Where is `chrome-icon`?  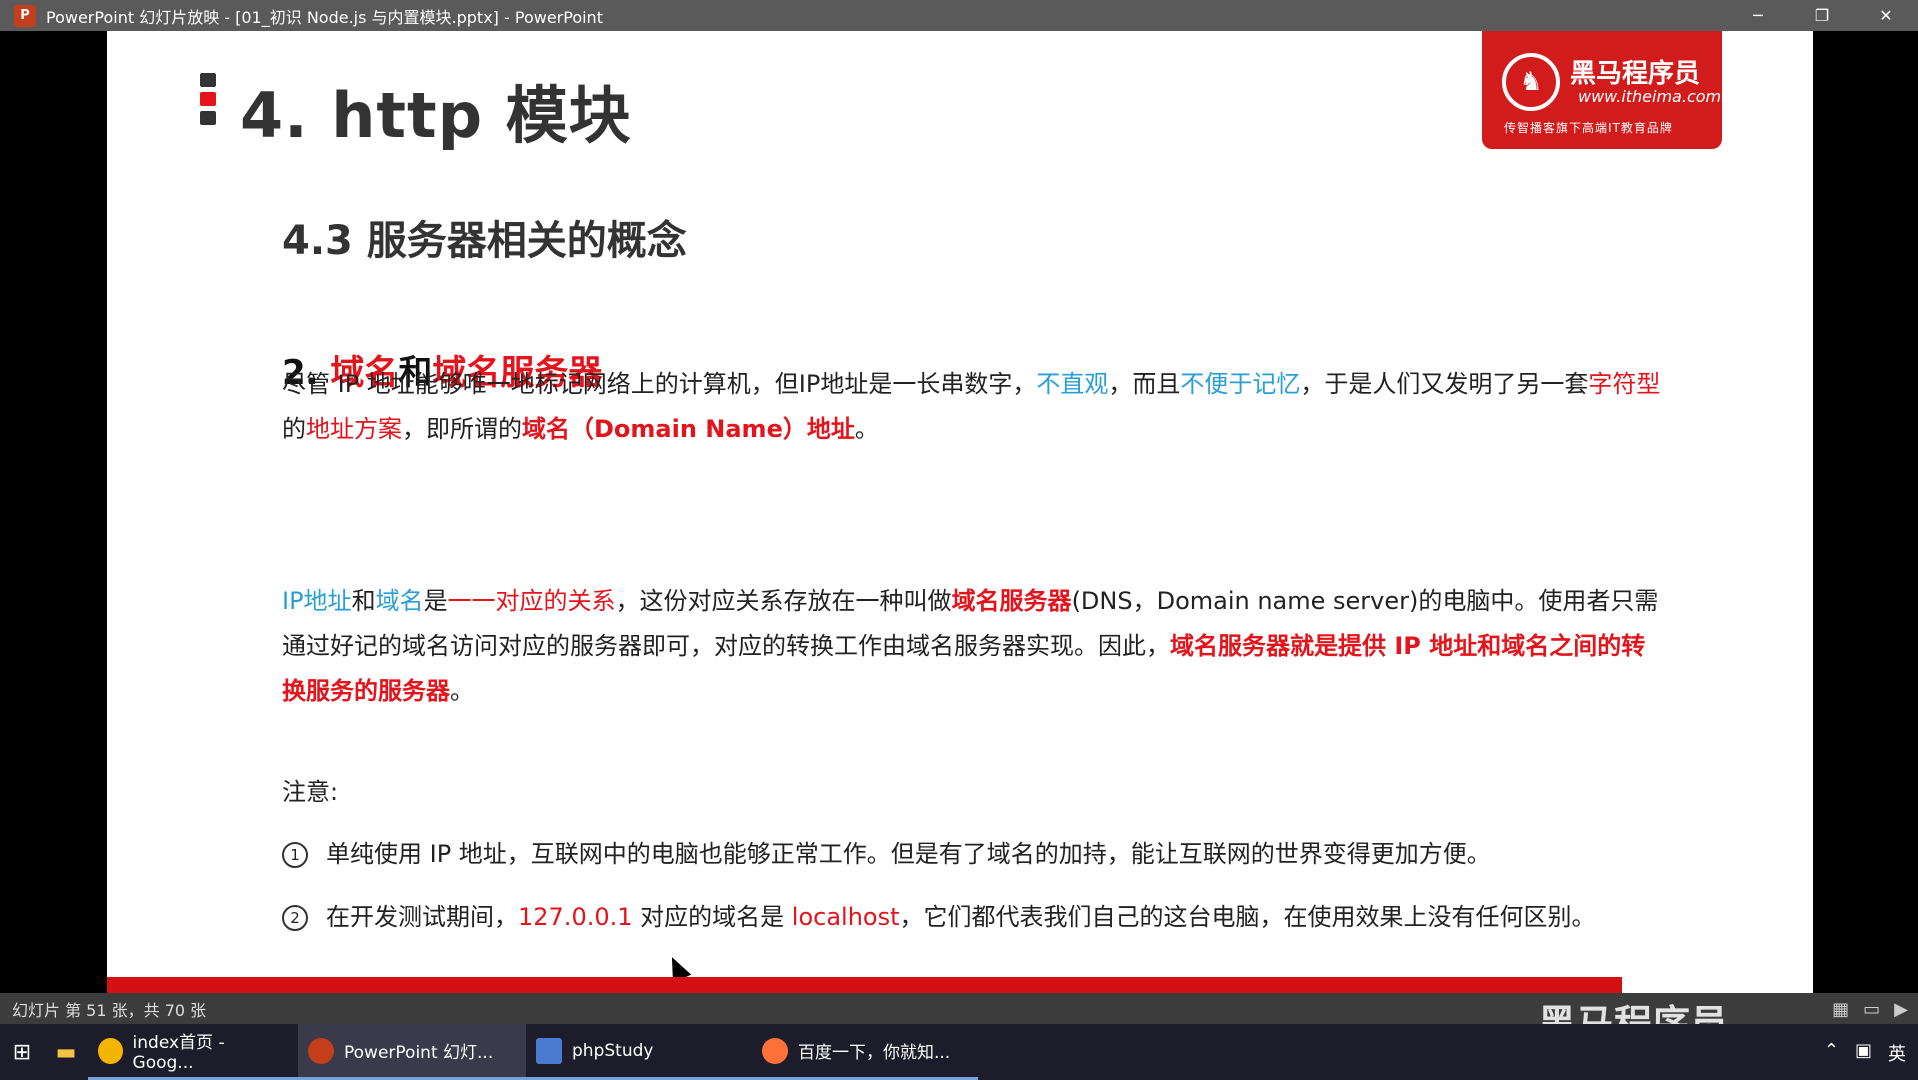
chrome-icon is located at coordinates (110, 1050).